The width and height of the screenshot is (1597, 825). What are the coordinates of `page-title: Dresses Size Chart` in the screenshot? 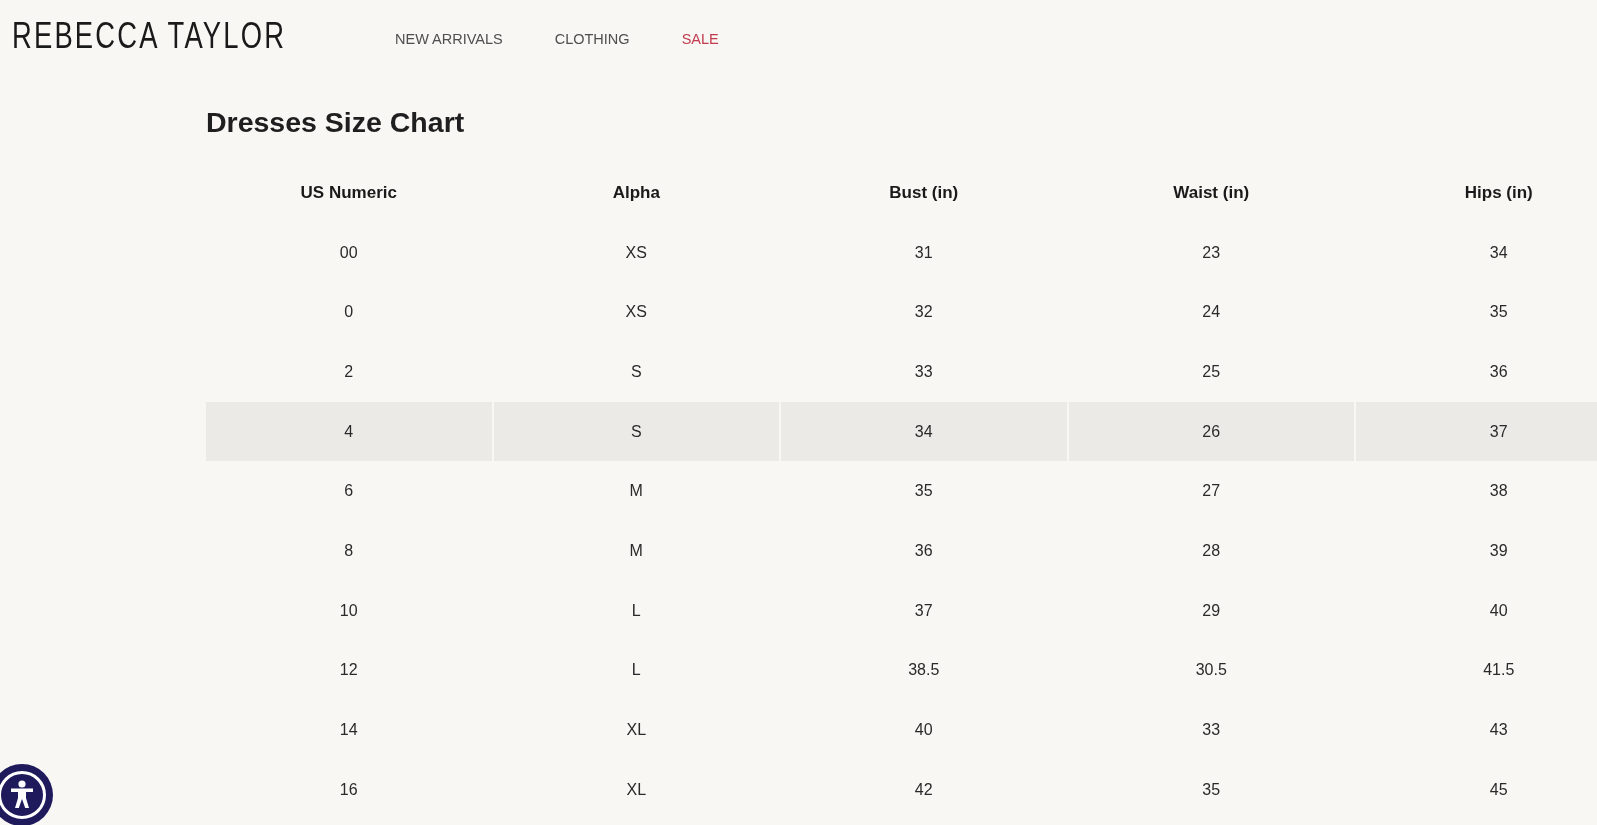 It's located at (335, 122).